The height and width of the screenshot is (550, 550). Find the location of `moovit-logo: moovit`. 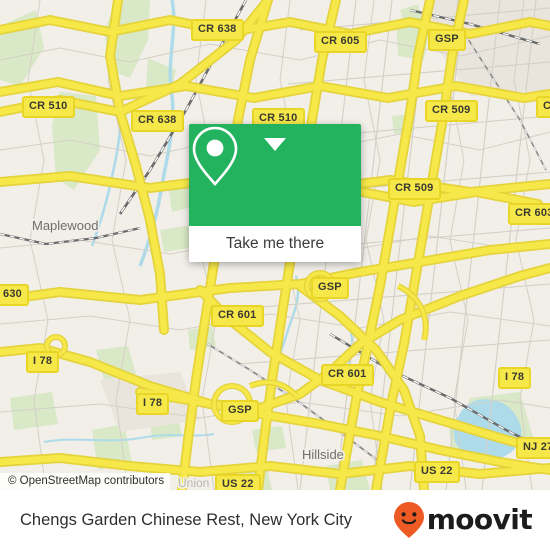

moovit-logo: moovit is located at coordinates (463, 520).